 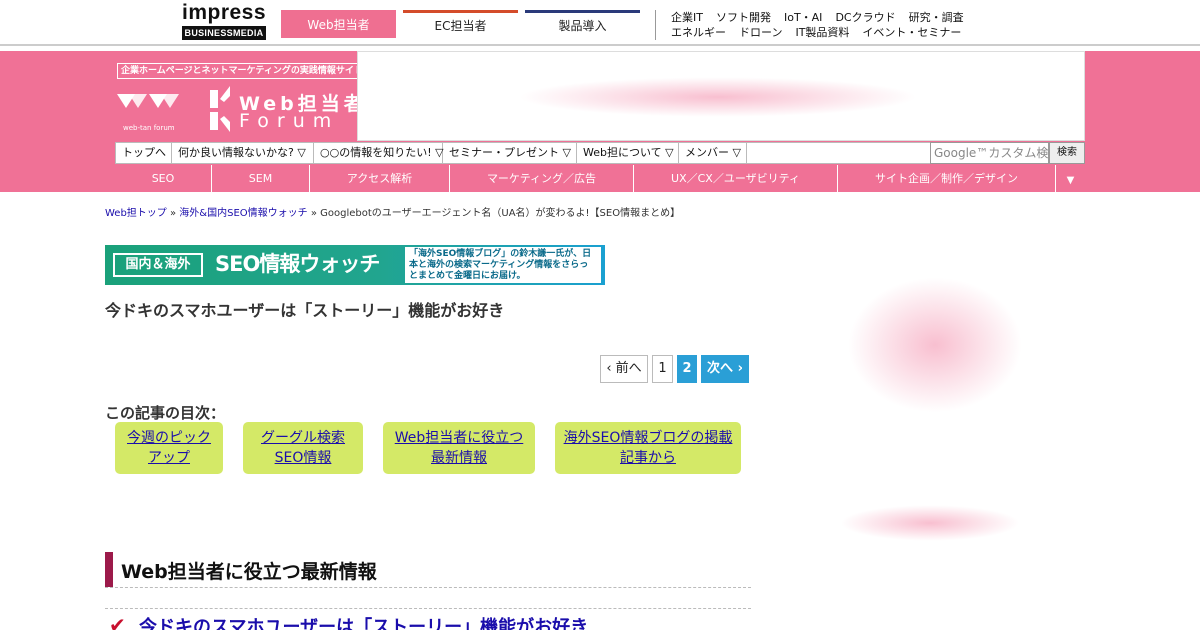 I want to click on divider, so click(x=655, y=25).